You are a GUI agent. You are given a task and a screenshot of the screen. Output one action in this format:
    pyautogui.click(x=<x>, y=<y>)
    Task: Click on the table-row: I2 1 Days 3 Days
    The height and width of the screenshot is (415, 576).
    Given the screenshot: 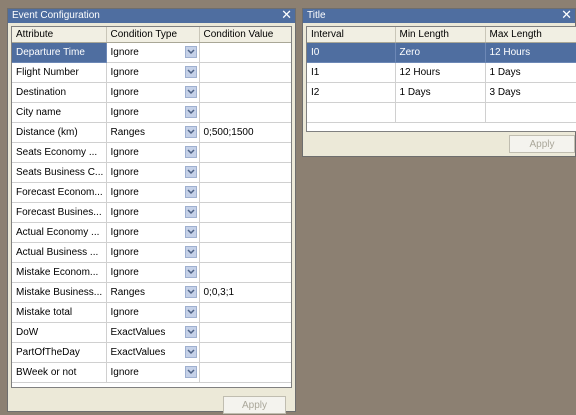 What is the action you would take?
    pyautogui.click(x=441, y=92)
    